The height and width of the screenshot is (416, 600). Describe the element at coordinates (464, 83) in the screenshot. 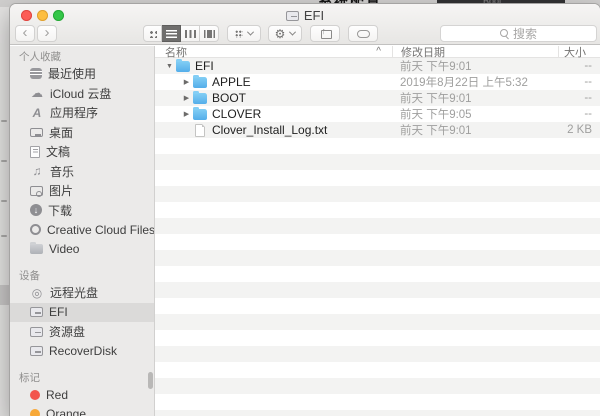

I see `file-date: 2019年8月22日 上午5:32` at that location.